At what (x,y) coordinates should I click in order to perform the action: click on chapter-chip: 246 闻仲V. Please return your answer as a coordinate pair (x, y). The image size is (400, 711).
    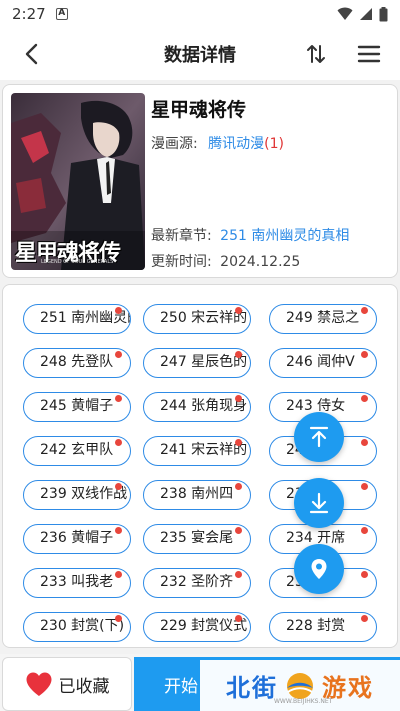
    Looking at the image, I should click on (323, 363).